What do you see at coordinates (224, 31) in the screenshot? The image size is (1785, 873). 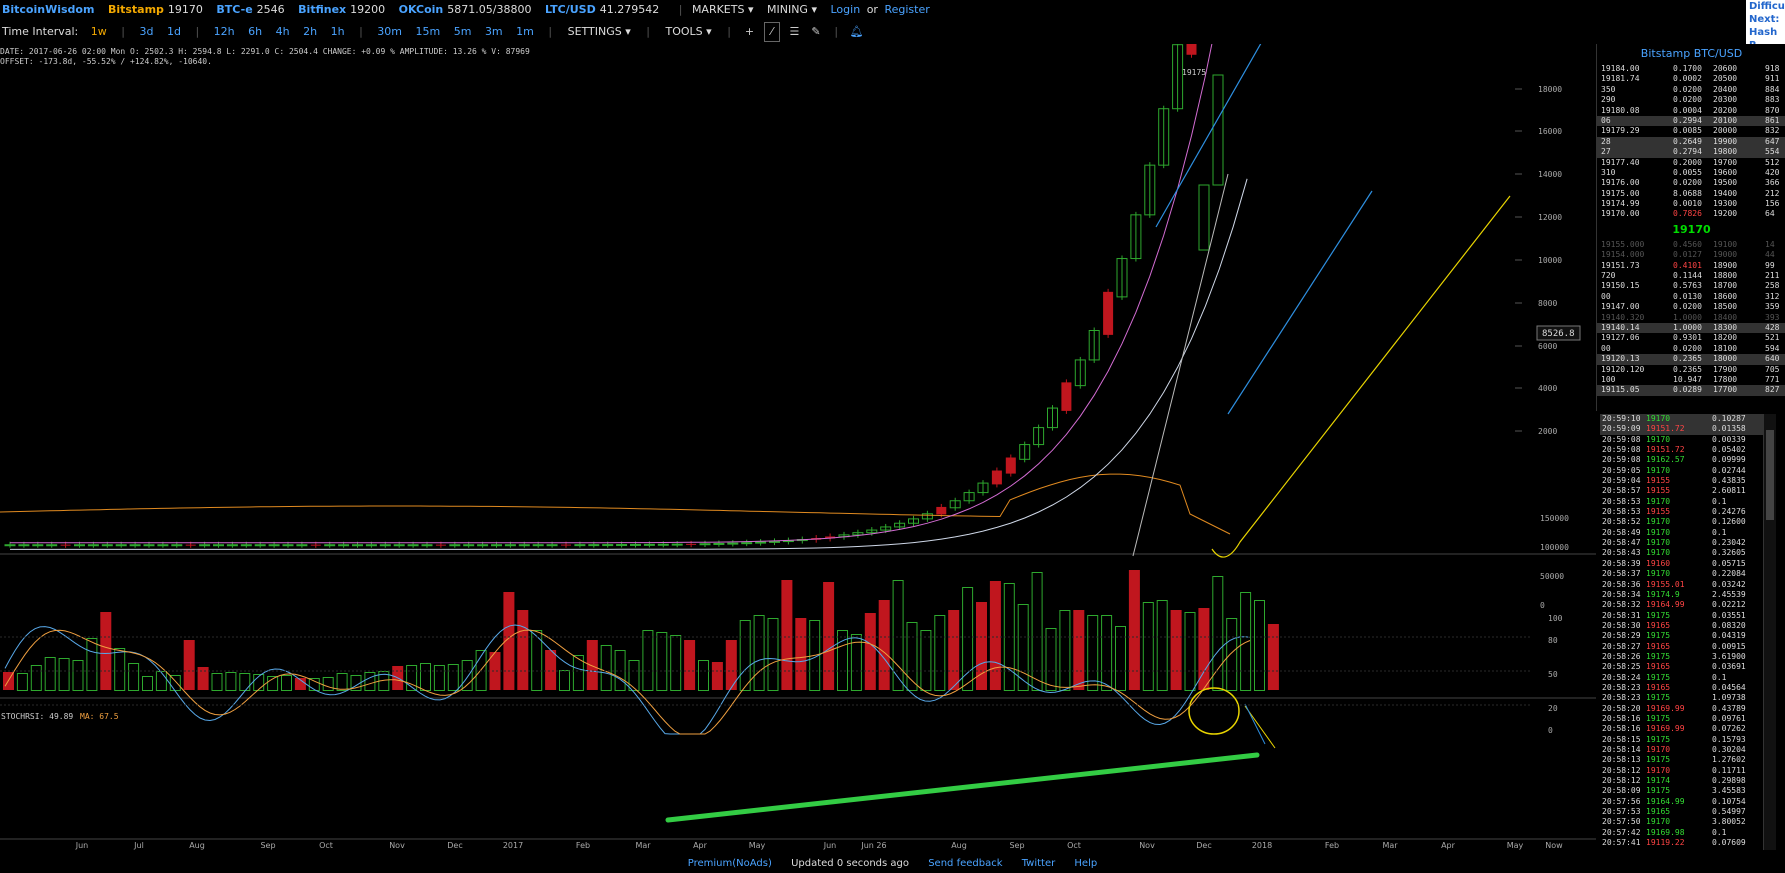 I see `interval-12h: 12h` at bounding box center [224, 31].